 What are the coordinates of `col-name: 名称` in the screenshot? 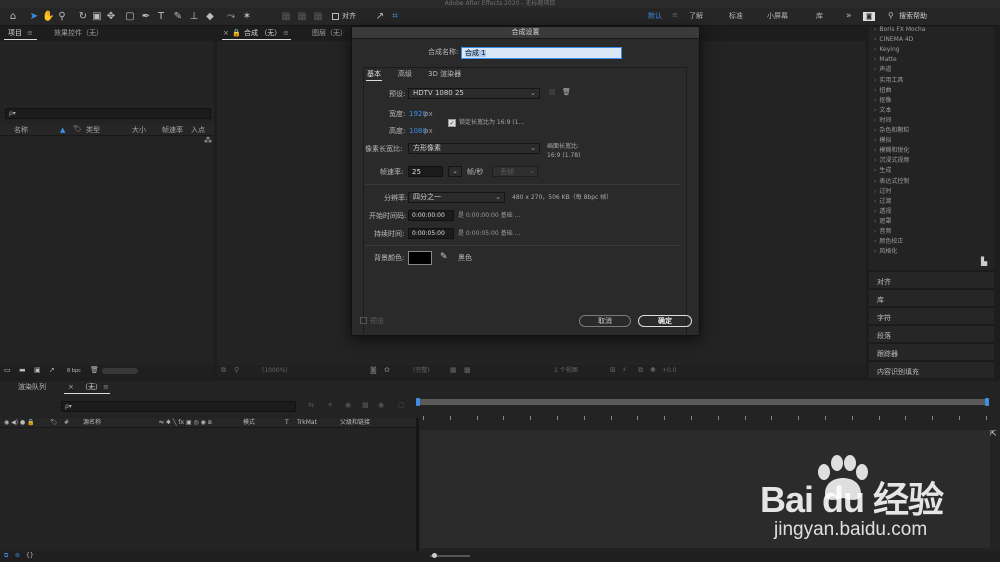 It's located at (21, 130).